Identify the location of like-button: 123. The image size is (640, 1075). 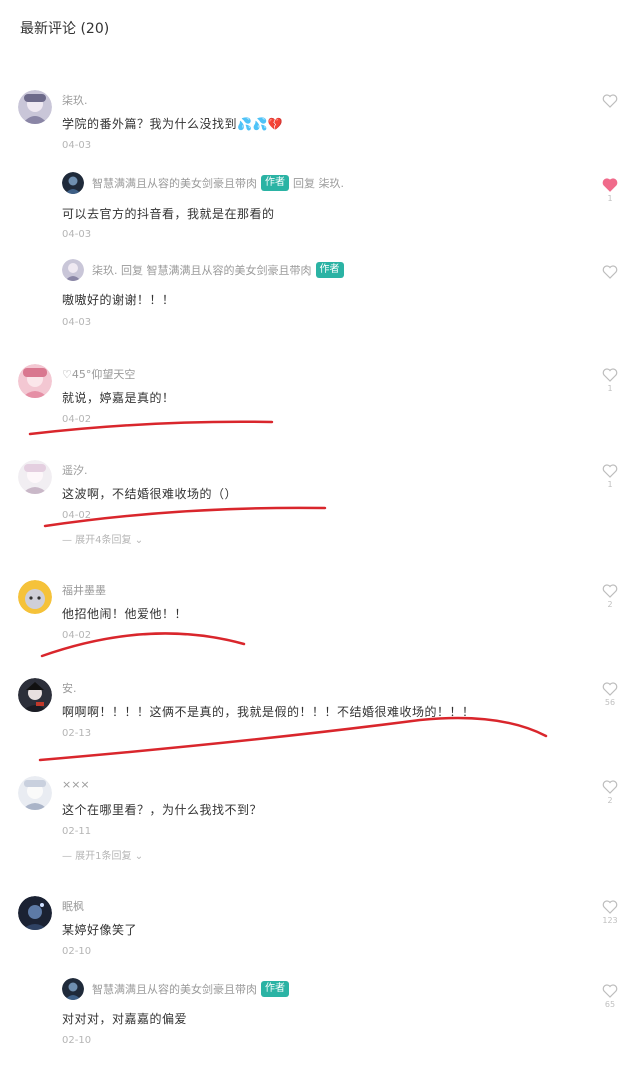
(610, 912).